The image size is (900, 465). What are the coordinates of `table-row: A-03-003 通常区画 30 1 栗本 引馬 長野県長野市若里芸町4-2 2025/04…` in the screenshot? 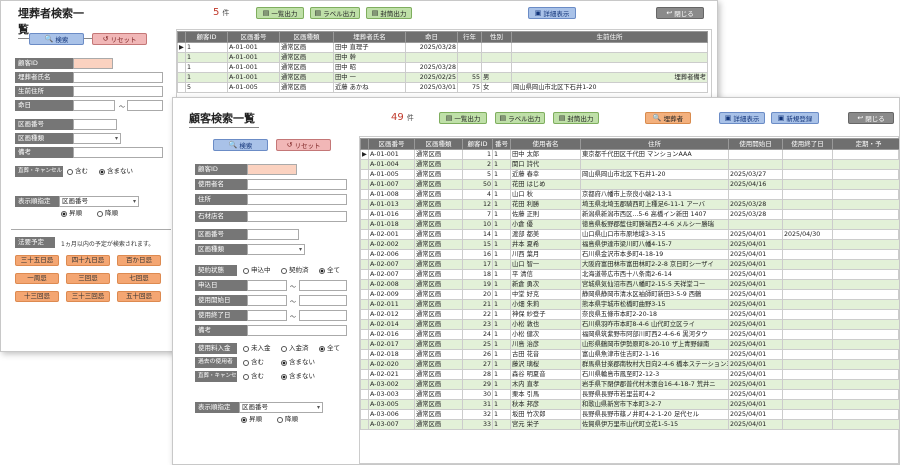 It's located at (629, 394).